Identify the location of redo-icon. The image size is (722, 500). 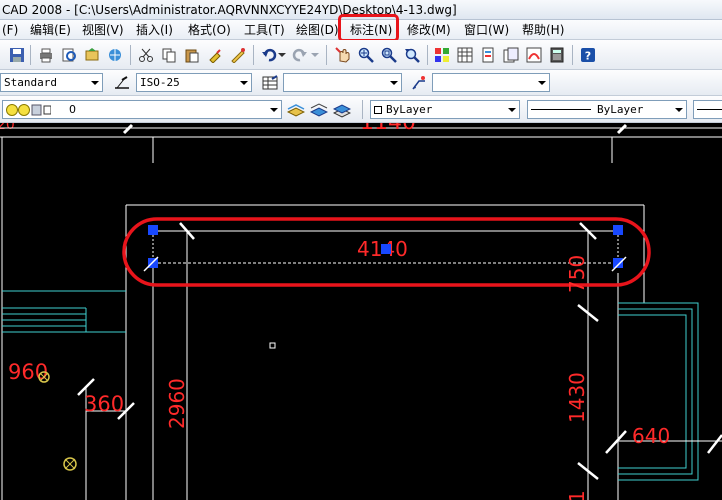
(300, 55).